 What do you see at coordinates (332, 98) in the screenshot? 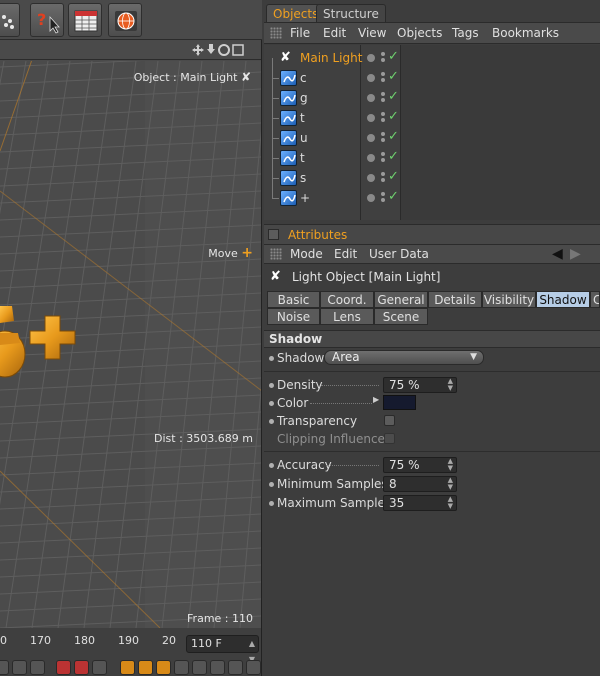
I see `object-row: g ✓` at bounding box center [332, 98].